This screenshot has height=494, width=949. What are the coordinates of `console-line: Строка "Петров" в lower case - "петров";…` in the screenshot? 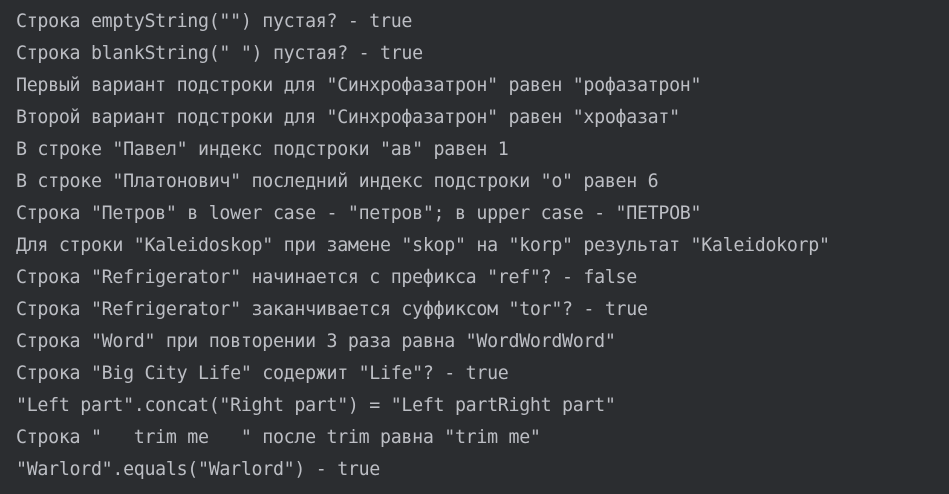 It's located at (359, 213).